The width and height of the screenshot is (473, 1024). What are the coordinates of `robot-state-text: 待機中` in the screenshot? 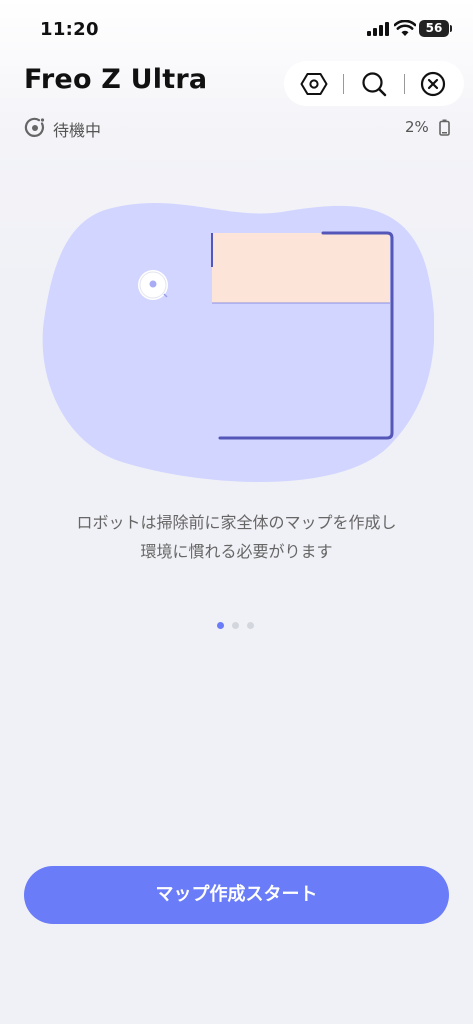 It's located at (77, 130).